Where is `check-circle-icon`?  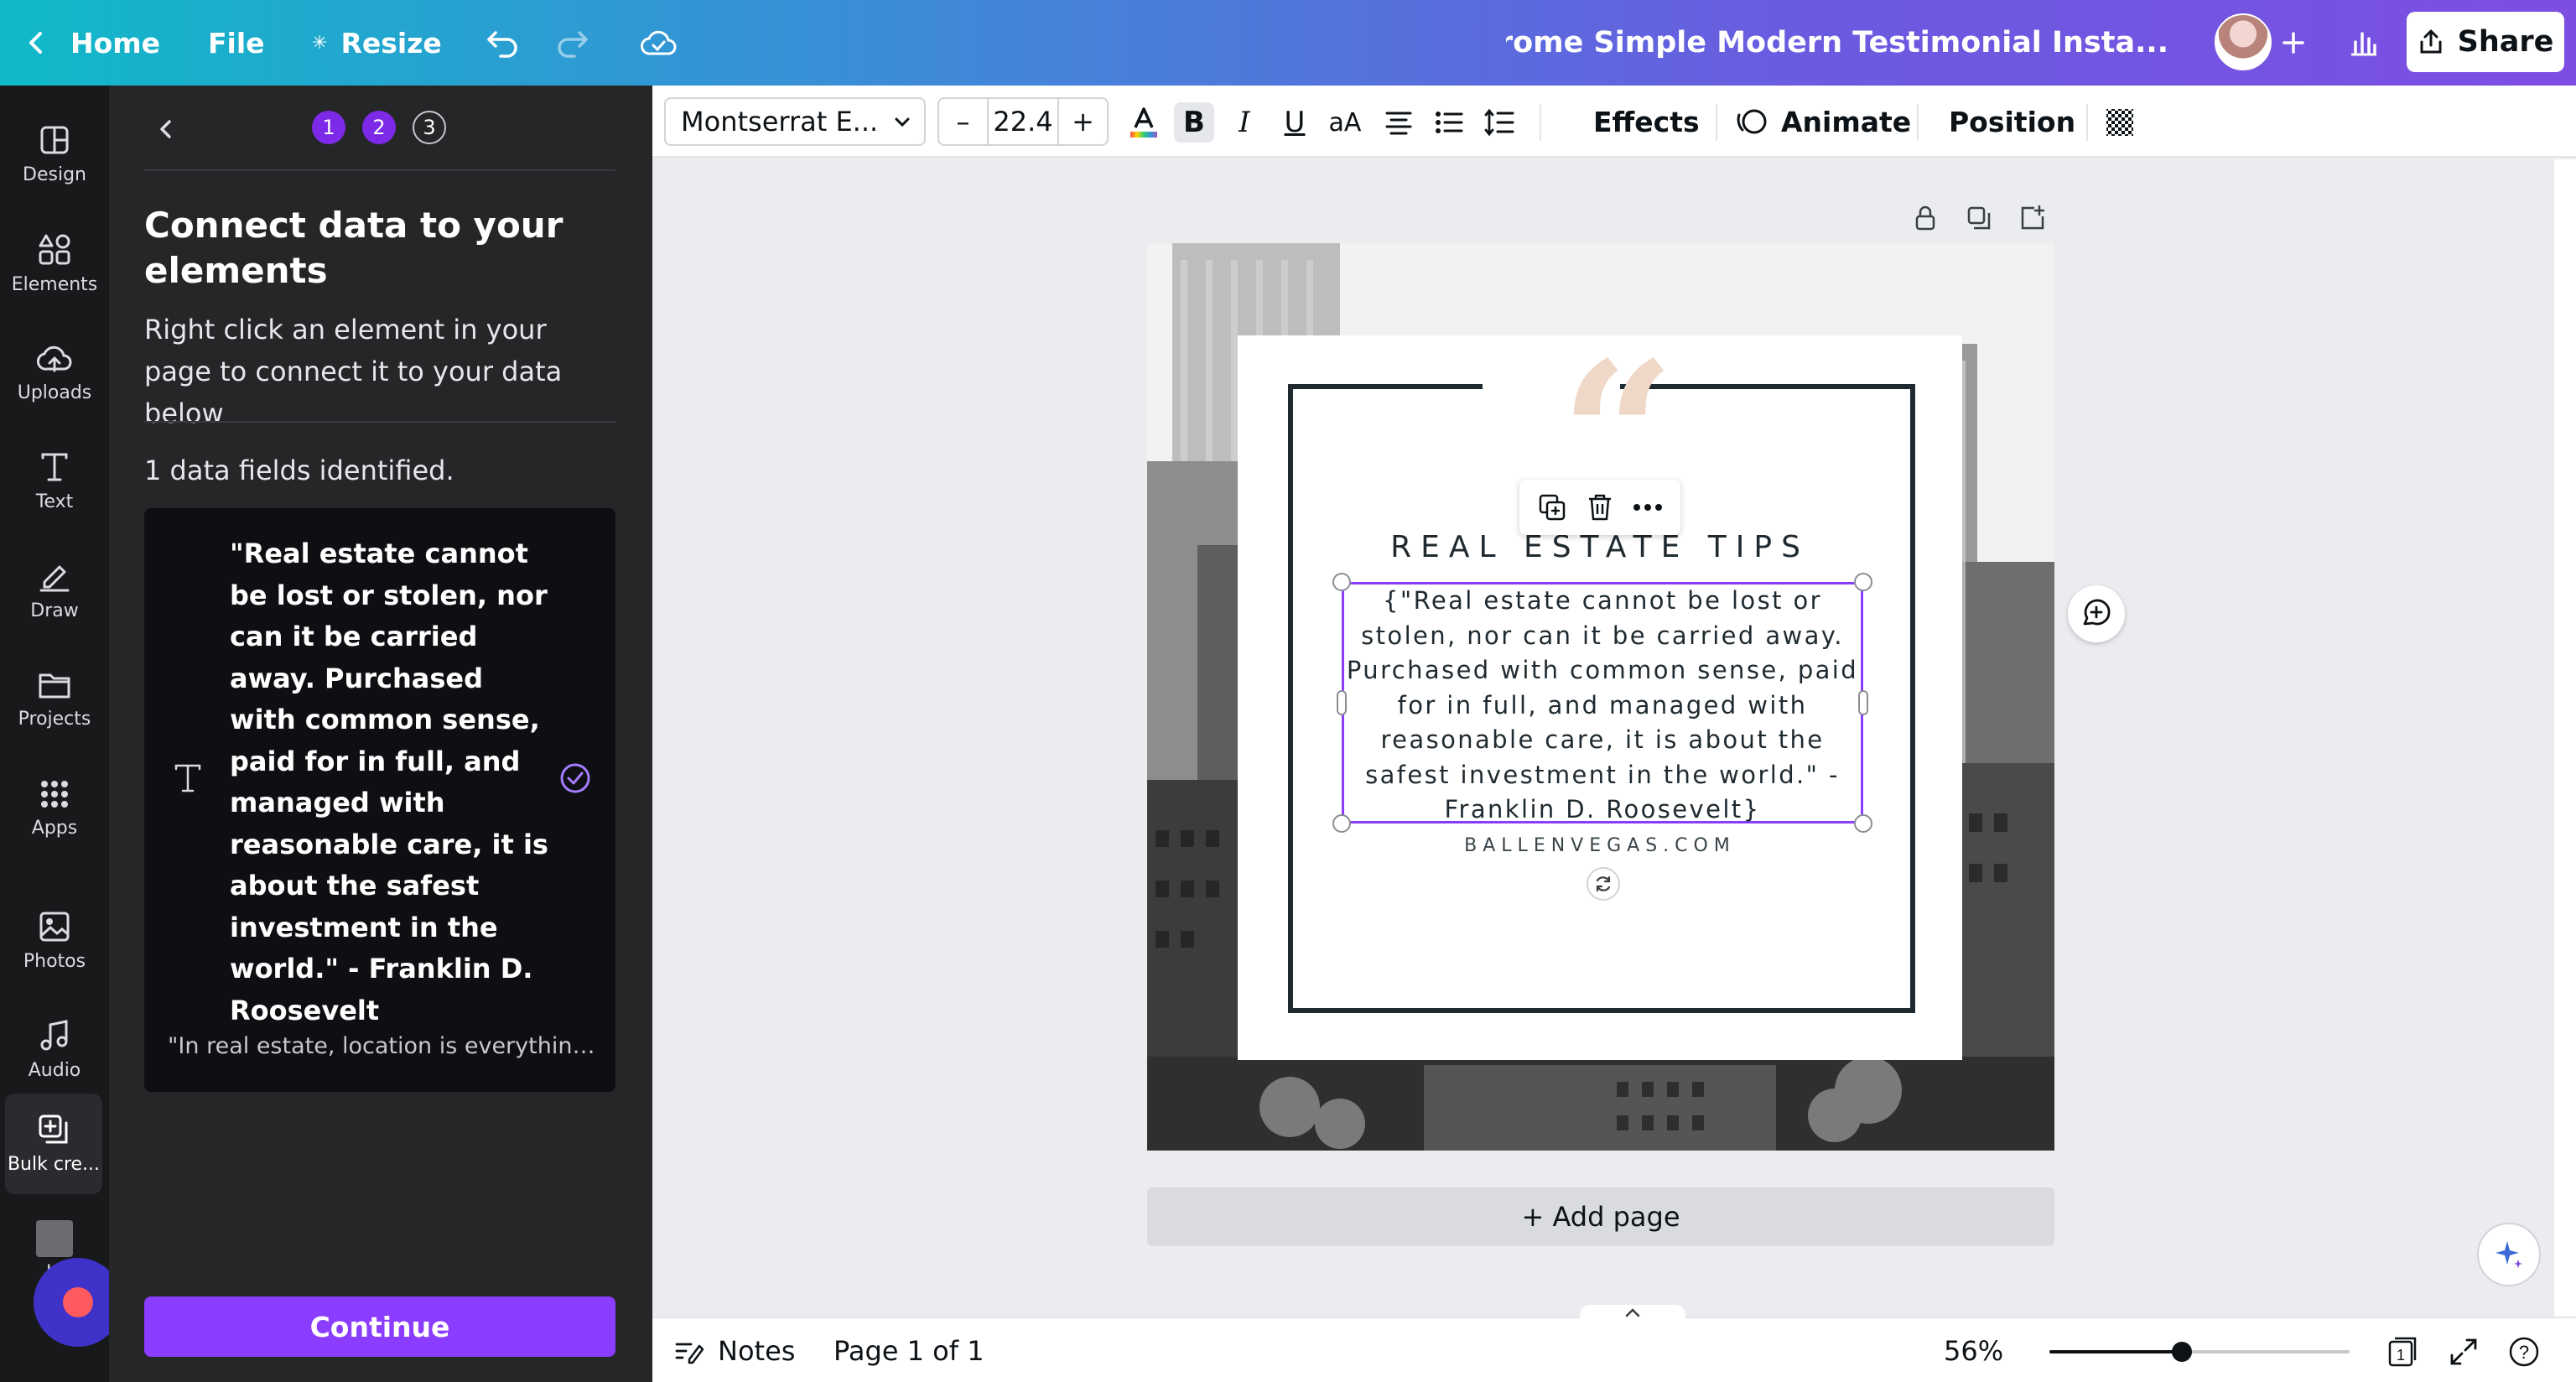
check-circle-icon is located at coordinates (575, 778).